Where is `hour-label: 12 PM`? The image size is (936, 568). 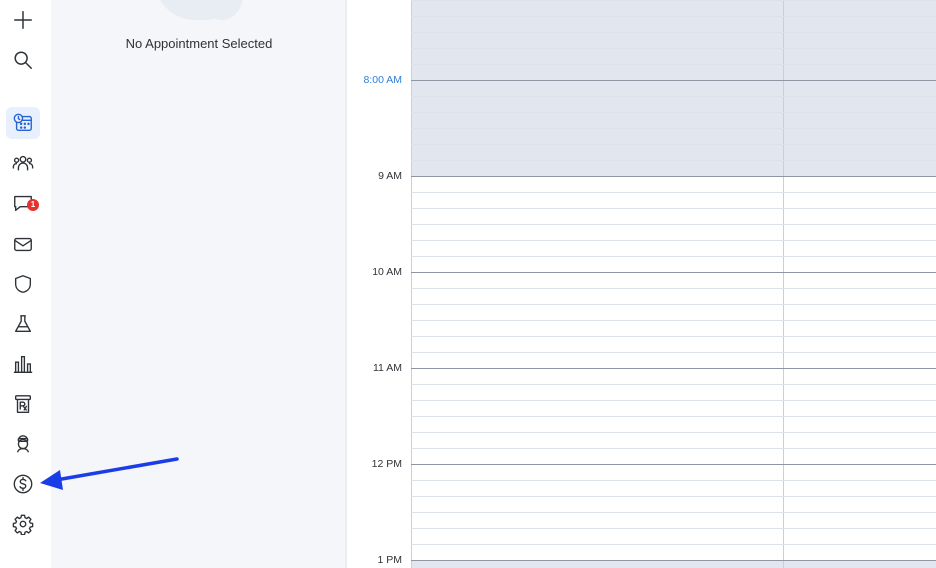 hour-label: 12 PM is located at coordinates (386, 464).